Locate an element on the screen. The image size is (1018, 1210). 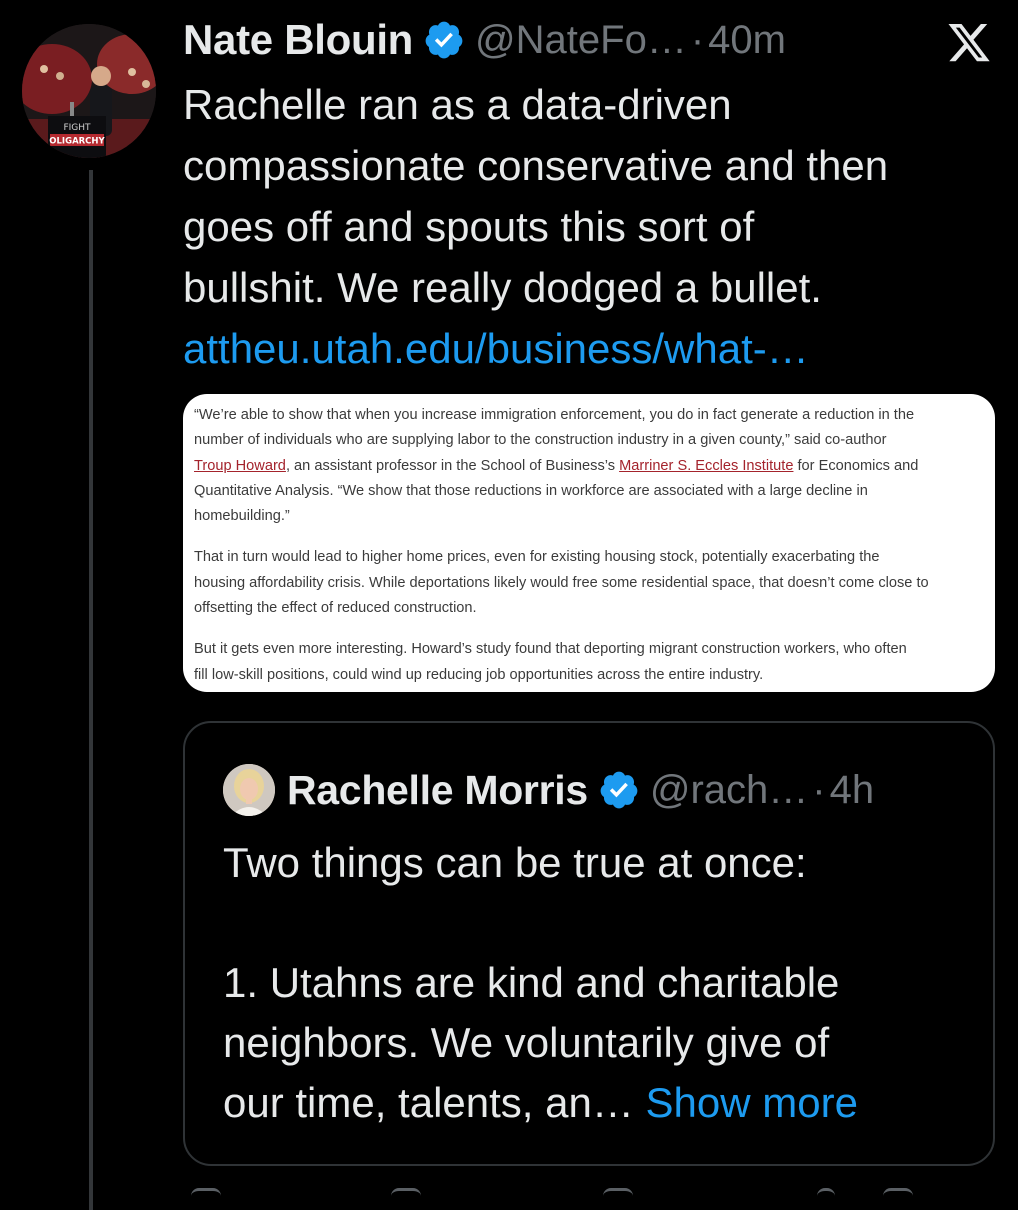
avatar-sign-line2: OLIGARCHY is located at coordinates (77, 142).